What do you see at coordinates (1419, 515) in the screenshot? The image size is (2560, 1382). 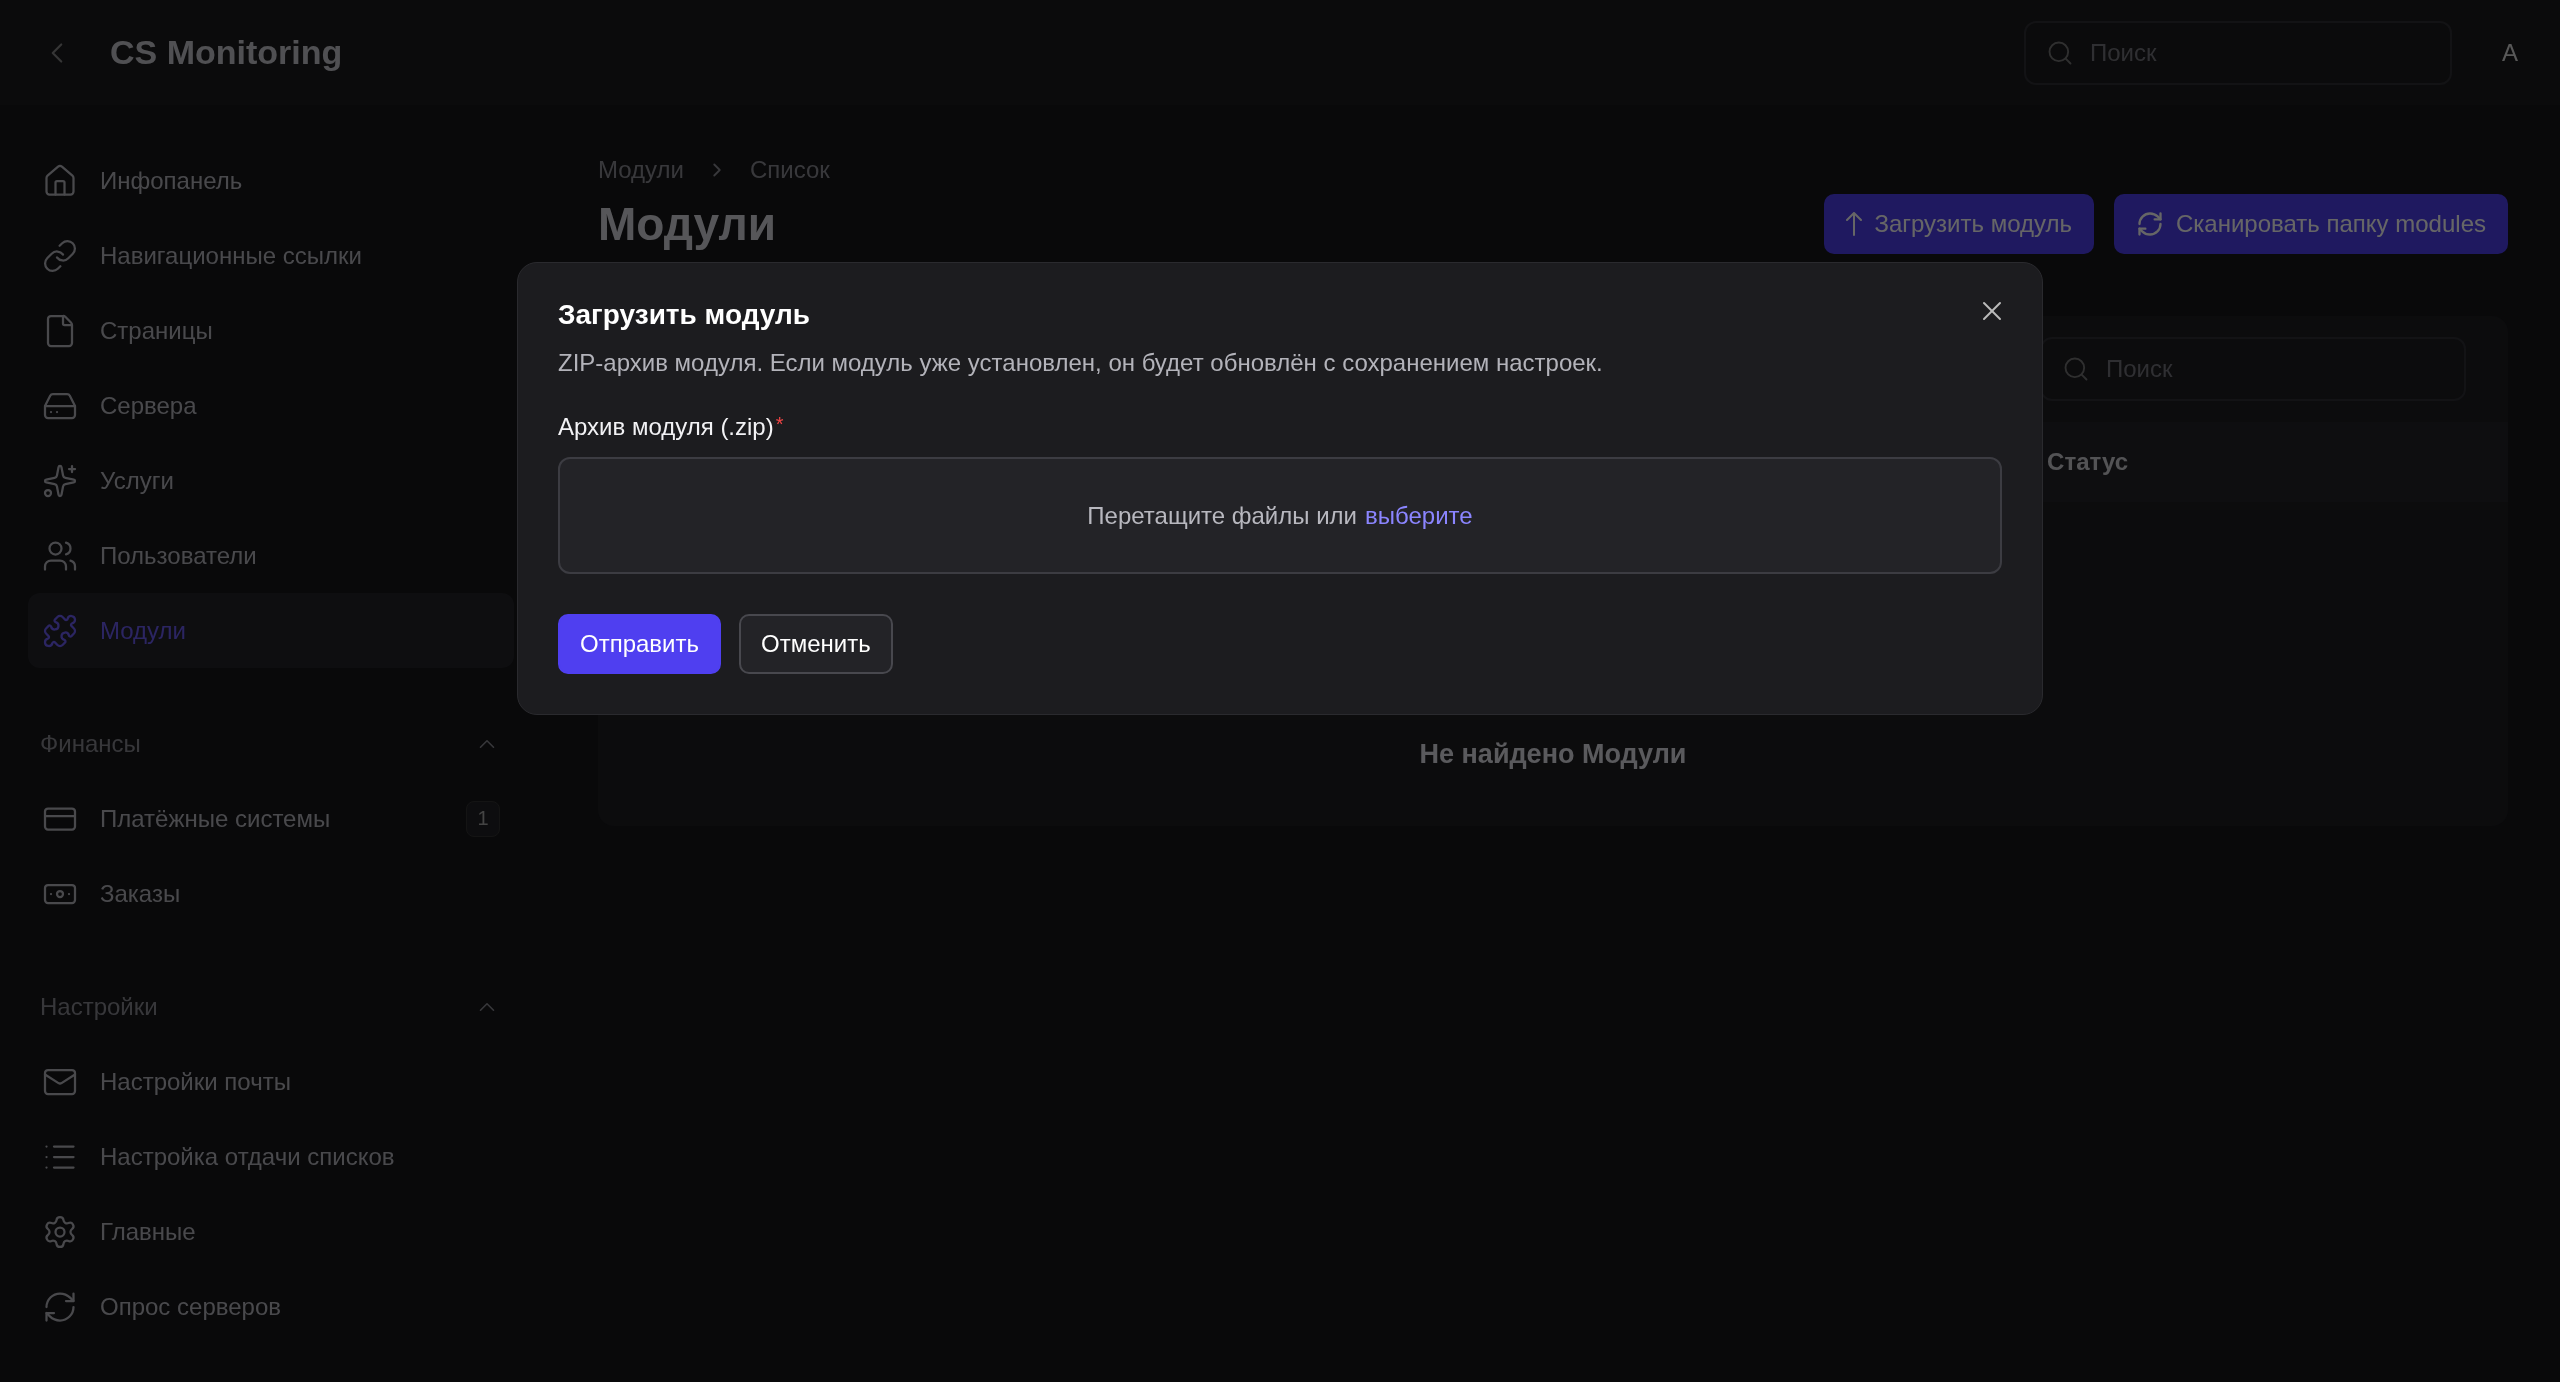 I see `choose-link: выберите` at bounding box center [1419, 515].